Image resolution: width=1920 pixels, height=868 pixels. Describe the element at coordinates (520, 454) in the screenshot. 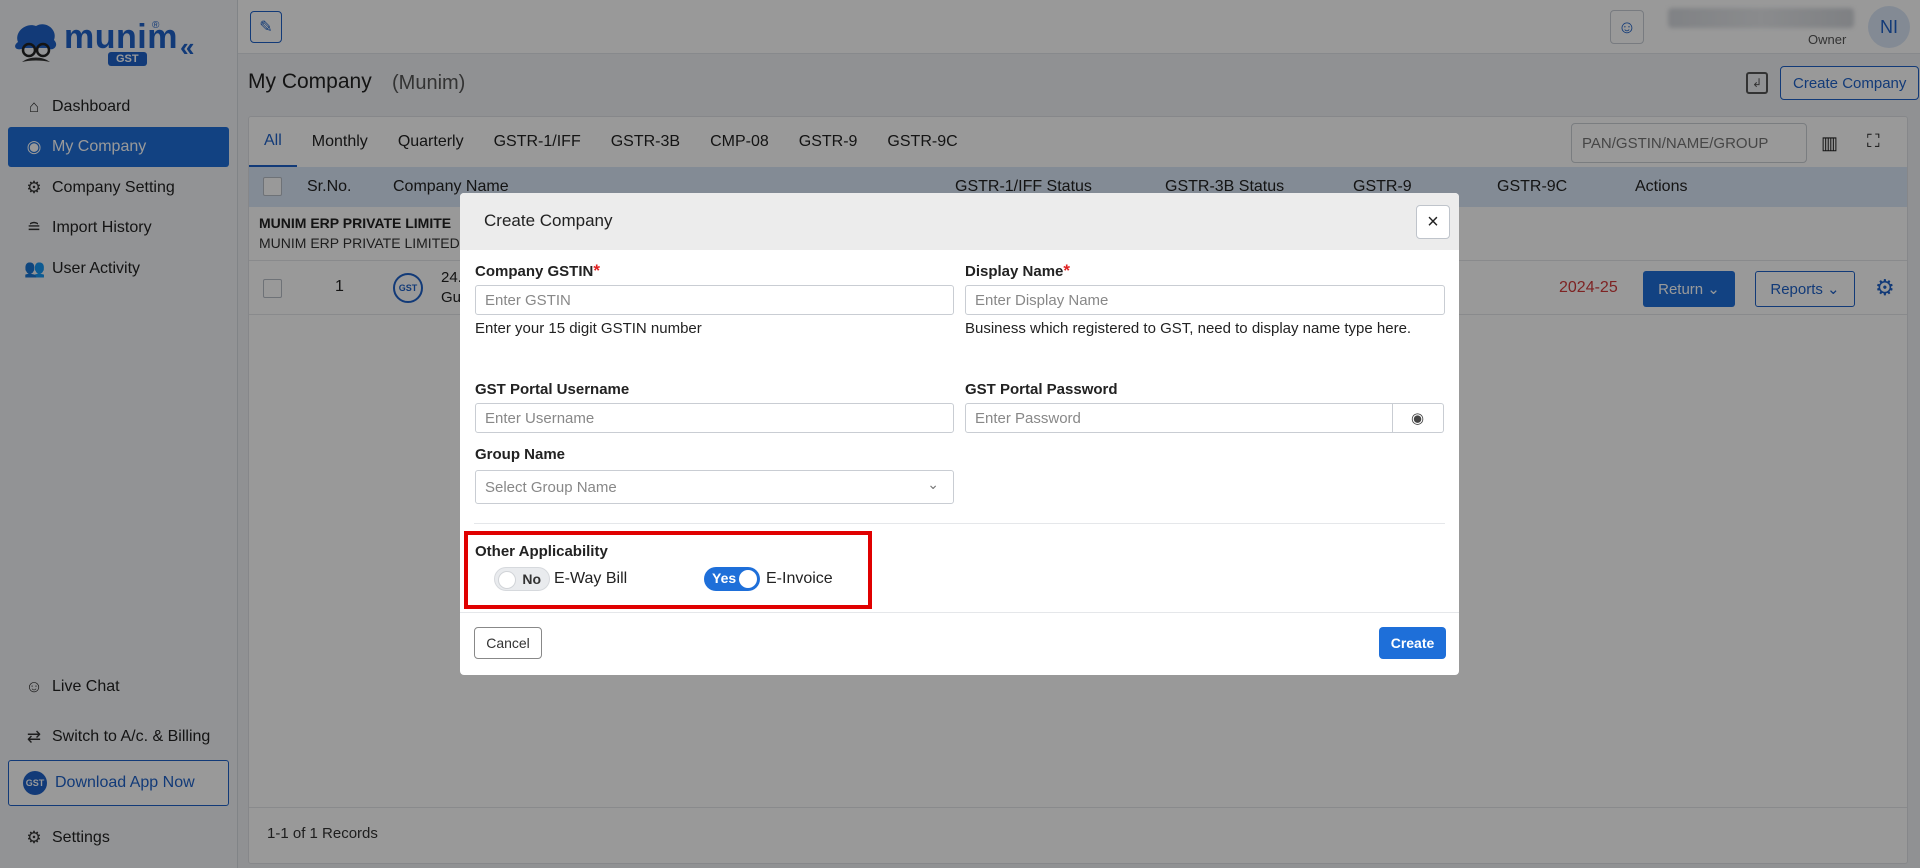

I see `group-name-label: Group Name` at that location.